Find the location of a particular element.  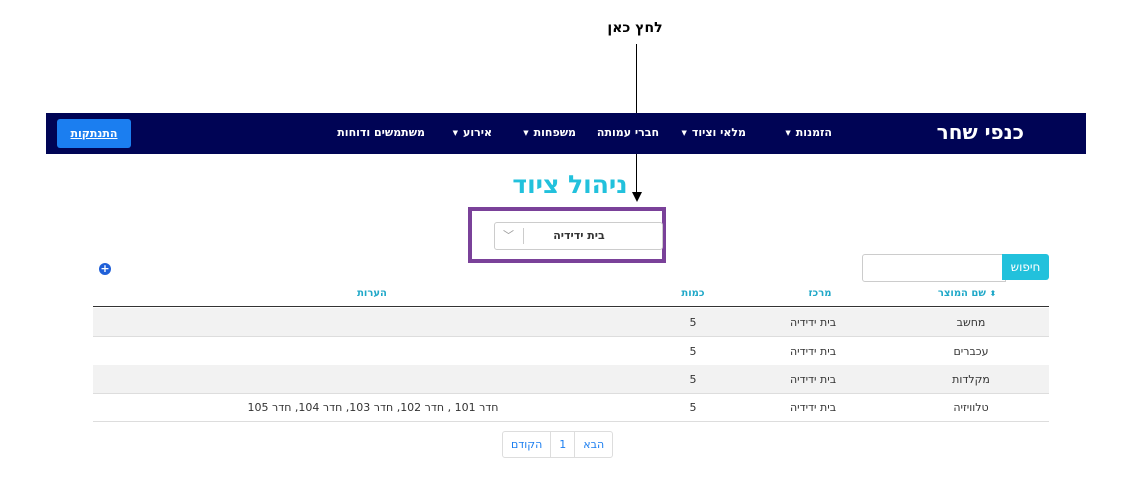

nav-inventory: מלאי וציוד ▼ is located at coordinates (713, 132).